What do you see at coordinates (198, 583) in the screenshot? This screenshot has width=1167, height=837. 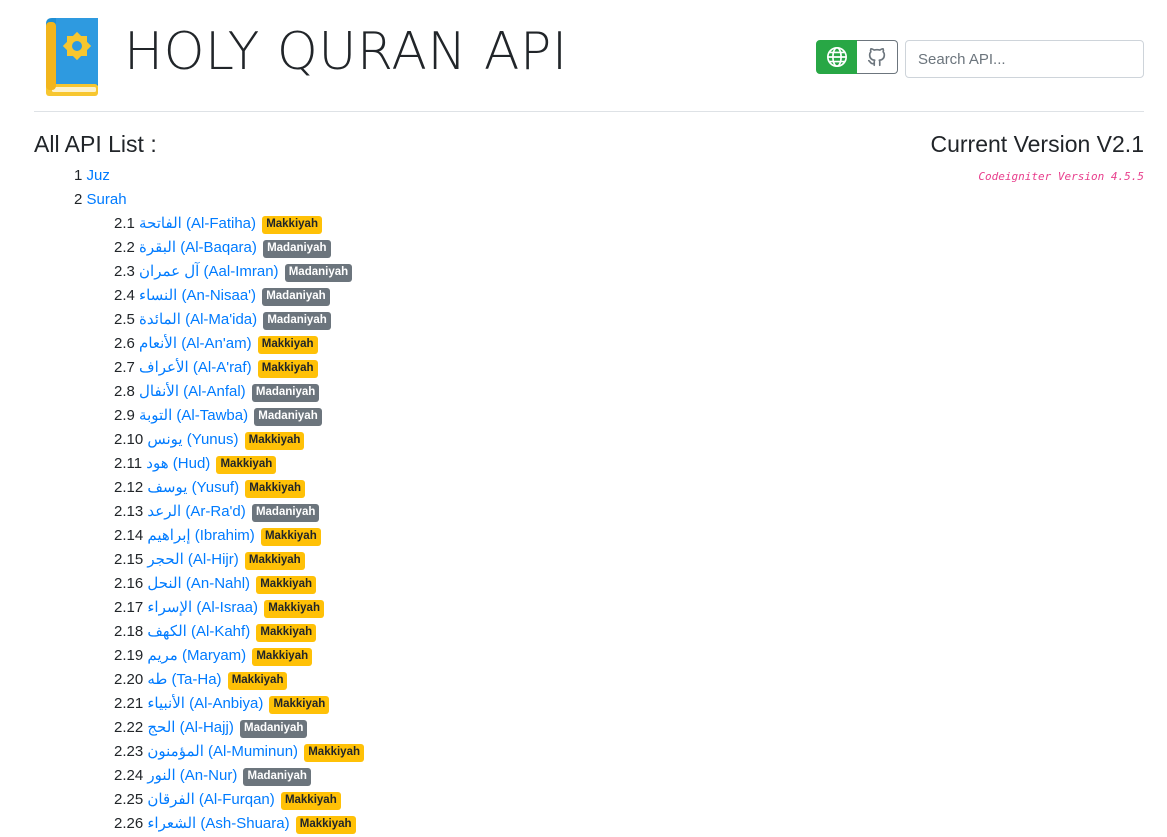 I see `surah-link: النحل (An-Nahl)` at bounding box center [198, 583].